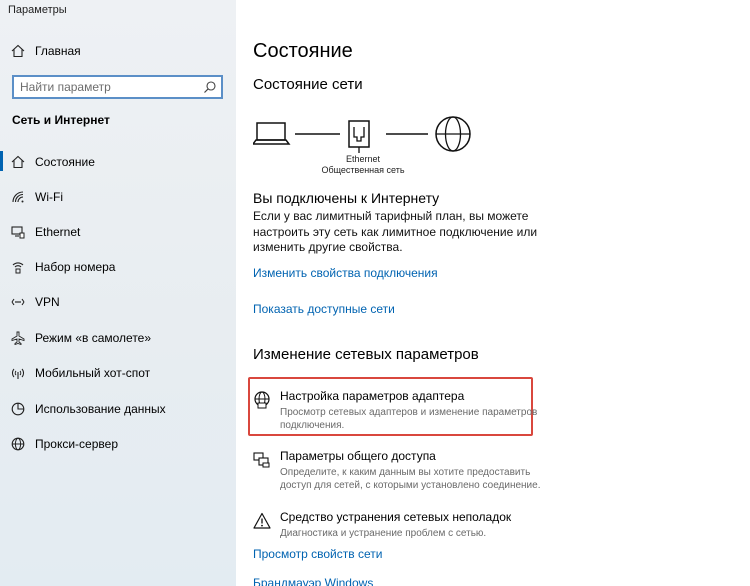 This screenshot has height=586, width=750. What do you see at coordinates (18, 409) in the screenshot?
I see `data-usage-icon` at bounding box center [18, 409].